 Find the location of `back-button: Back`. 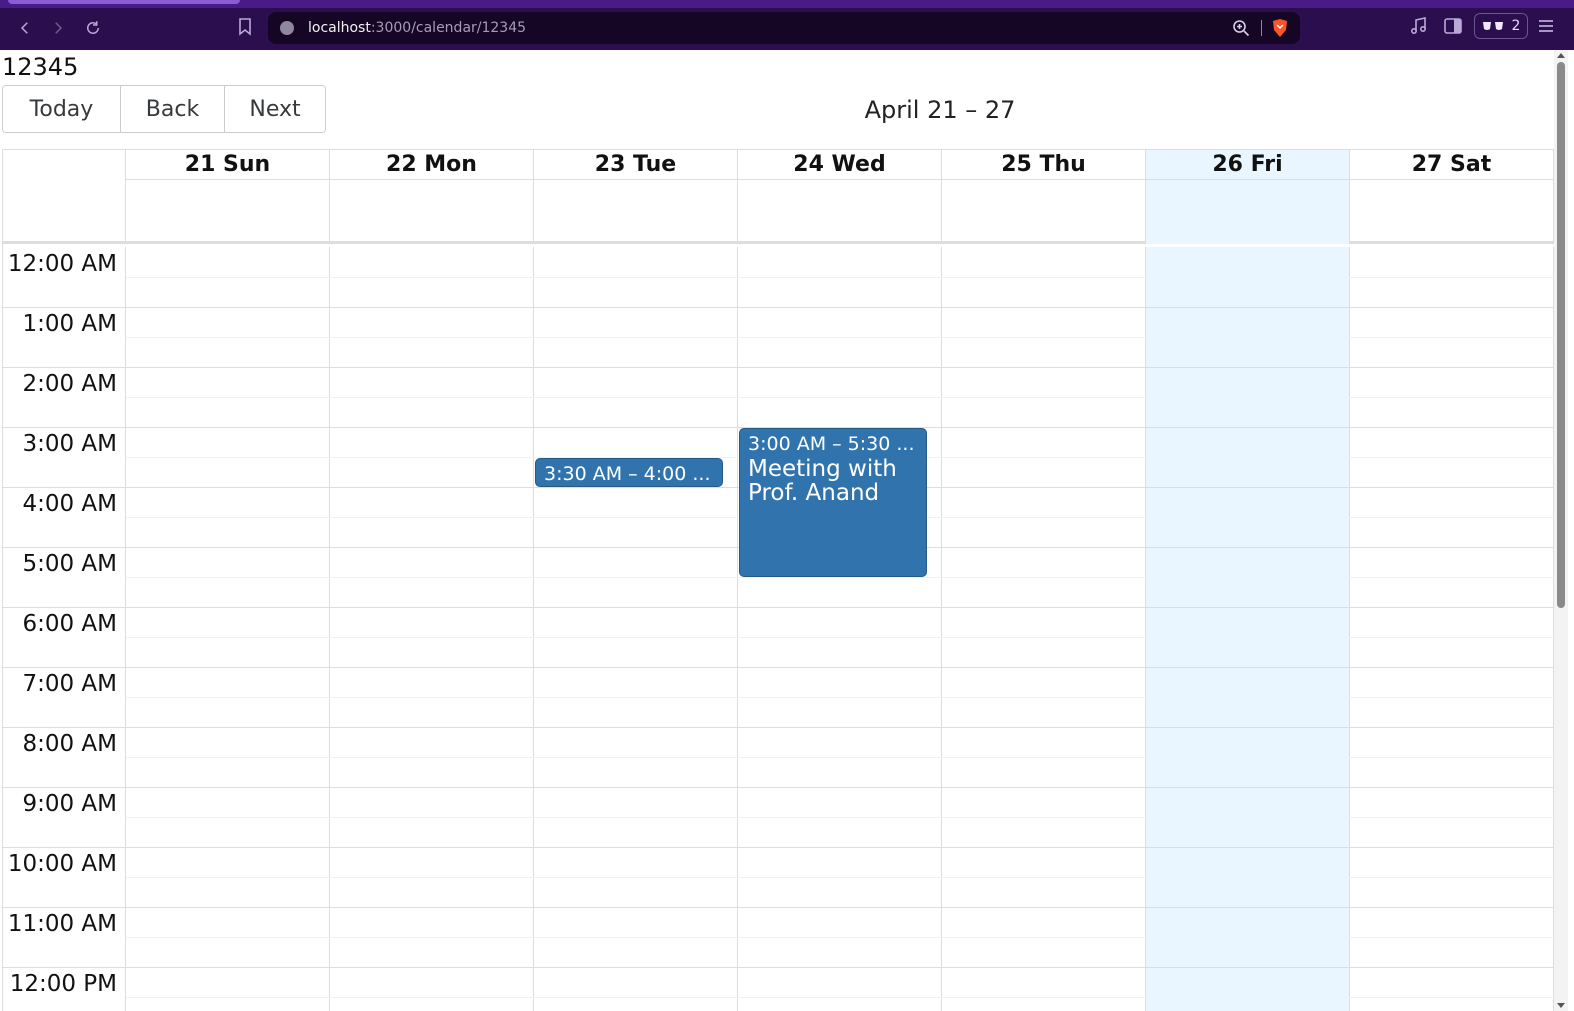

back-button: Back is located at coordinates (173, 109).